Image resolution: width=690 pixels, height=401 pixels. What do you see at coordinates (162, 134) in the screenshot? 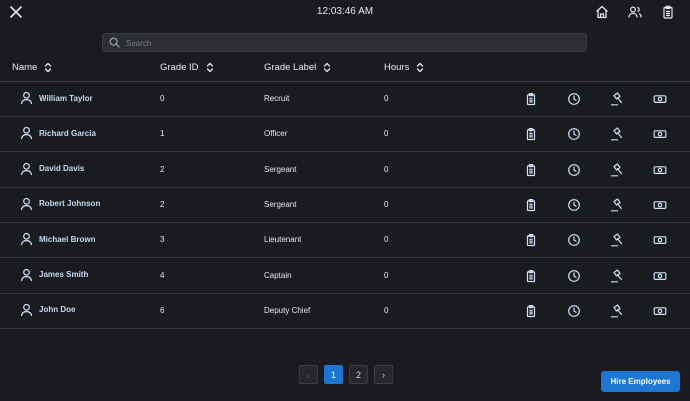
I see `grade-id: 1` at bounding box center [162, 134].